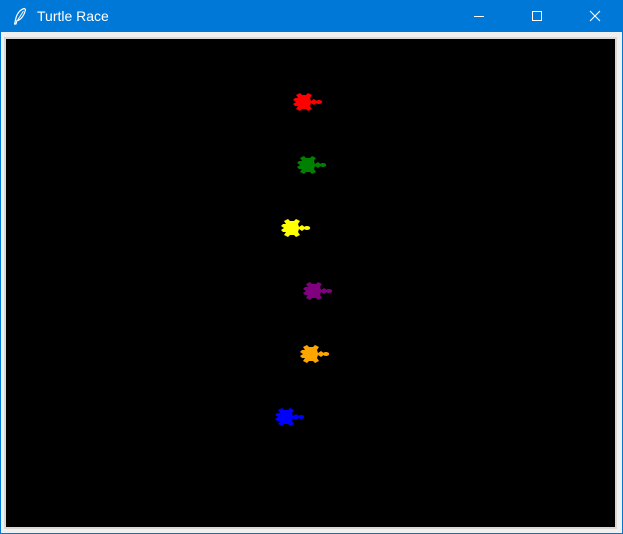  What do you see at coordinates (20, 16) in the screenshot?
I see `feather-icon` at bounding box center [20, 16].